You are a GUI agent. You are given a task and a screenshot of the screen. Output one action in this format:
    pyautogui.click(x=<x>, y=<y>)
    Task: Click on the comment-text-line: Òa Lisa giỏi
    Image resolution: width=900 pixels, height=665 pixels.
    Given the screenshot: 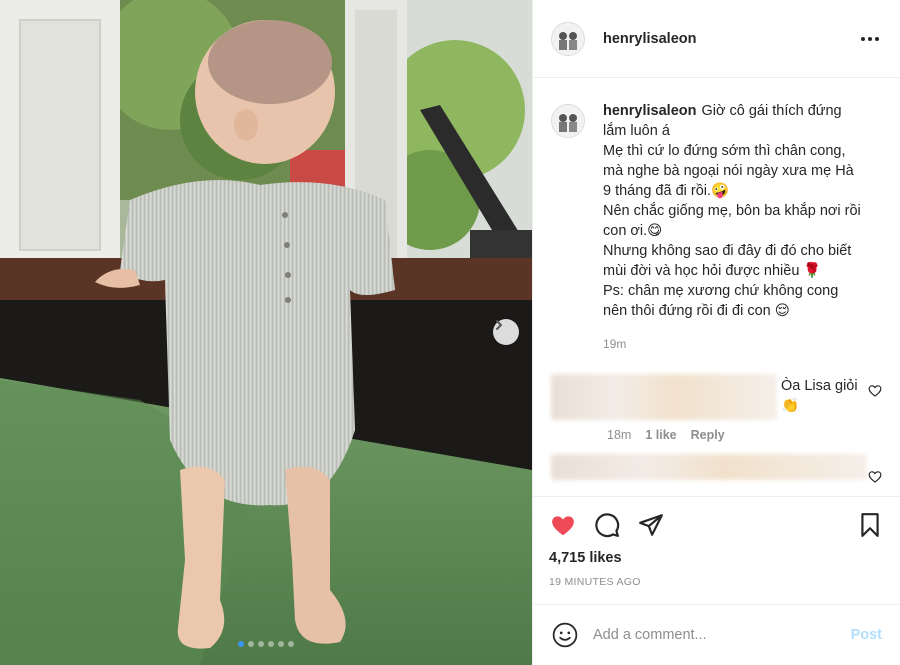 What is the action you would take?
    pyautogui.click(x=819, y=386)
    